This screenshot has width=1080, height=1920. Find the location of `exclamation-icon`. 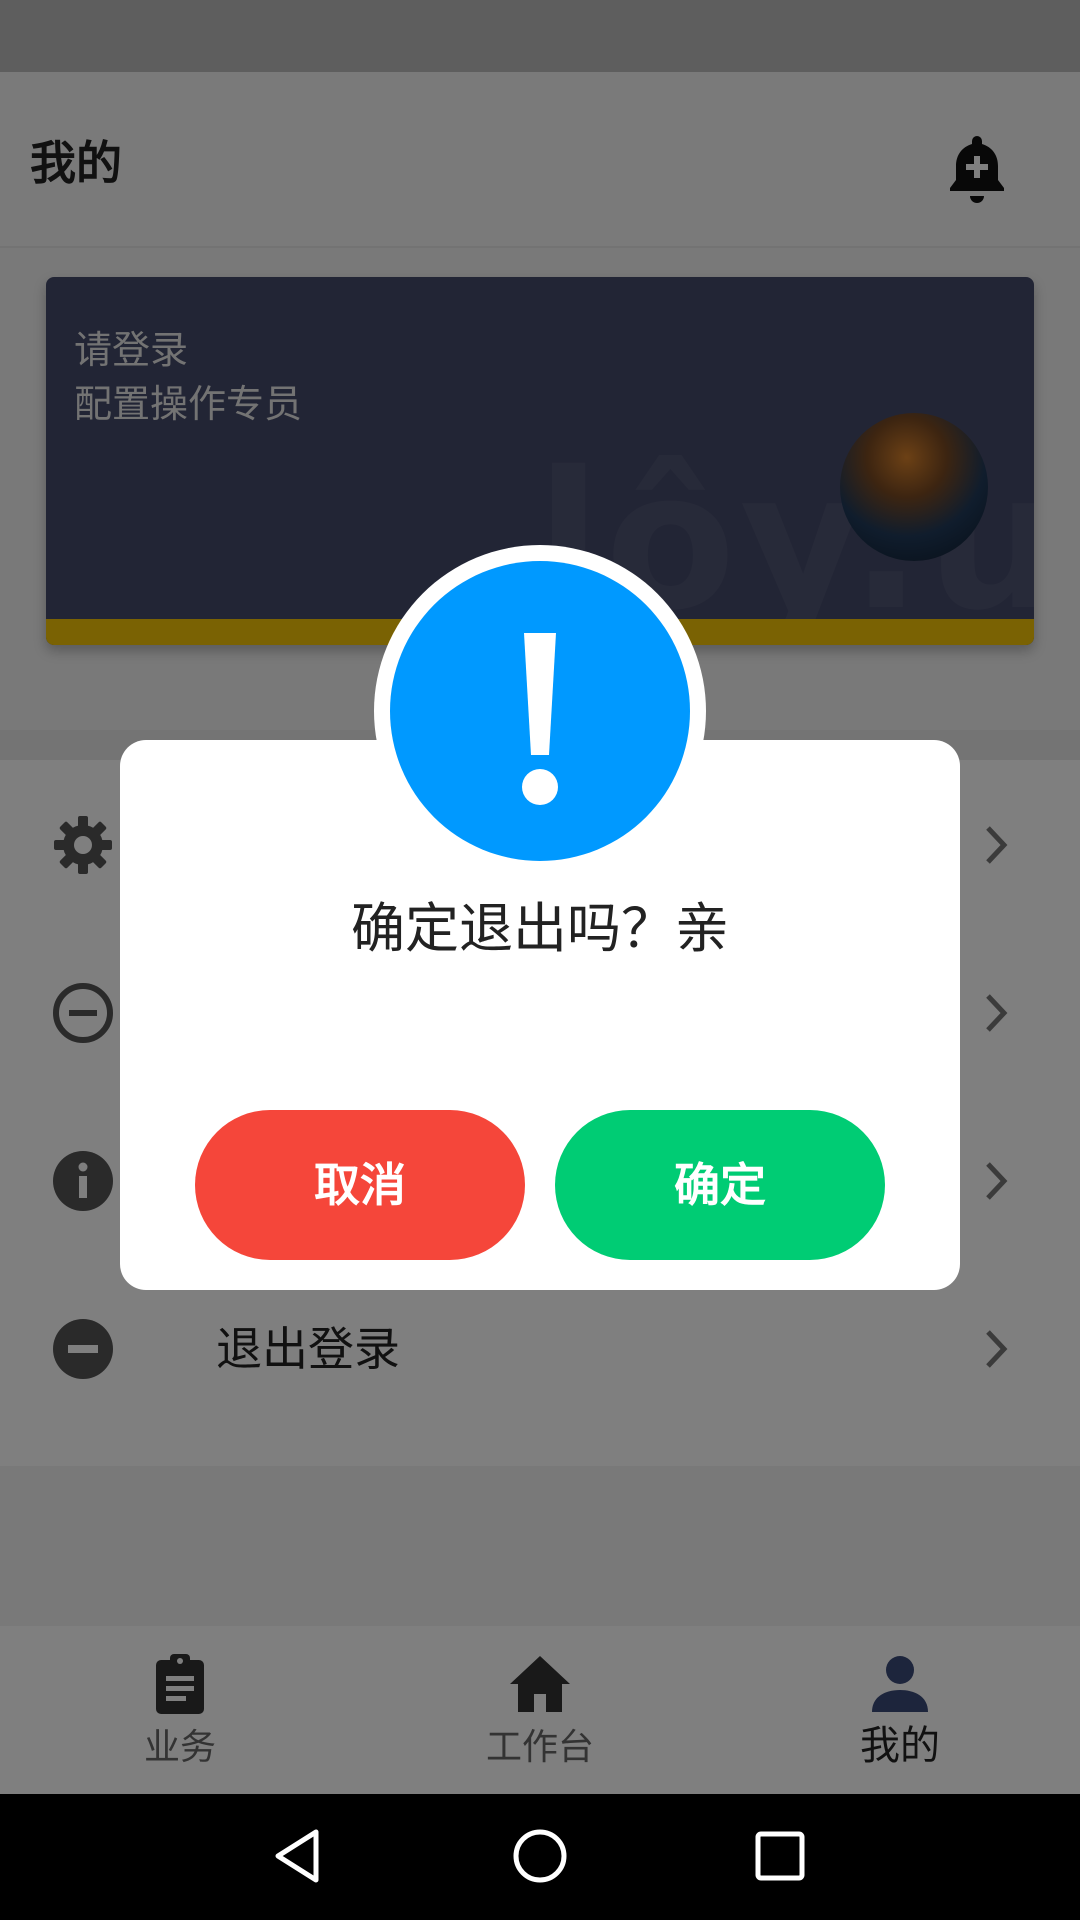

exclamation-icon is located at coordinates (540, 719).